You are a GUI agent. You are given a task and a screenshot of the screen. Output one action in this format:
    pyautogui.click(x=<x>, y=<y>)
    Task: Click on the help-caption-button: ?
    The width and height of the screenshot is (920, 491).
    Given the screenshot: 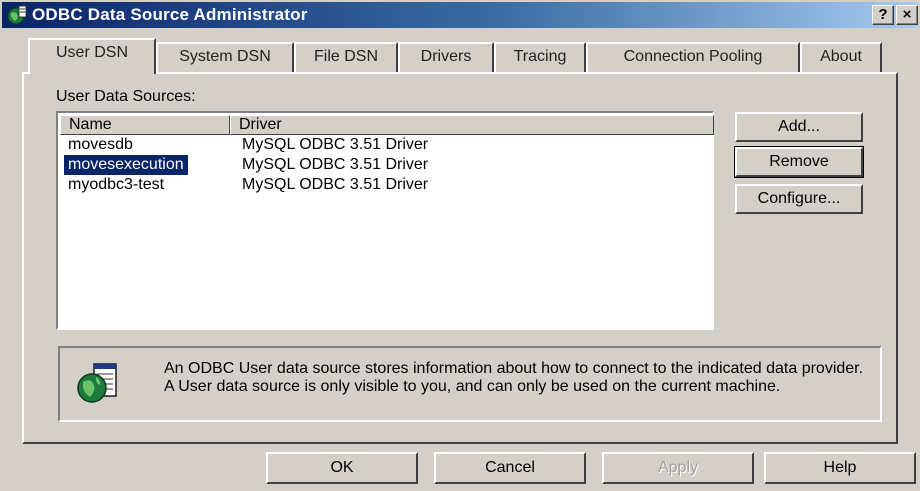 What is the action you would take?
    pyautogui.click(x=883, y=15)
    